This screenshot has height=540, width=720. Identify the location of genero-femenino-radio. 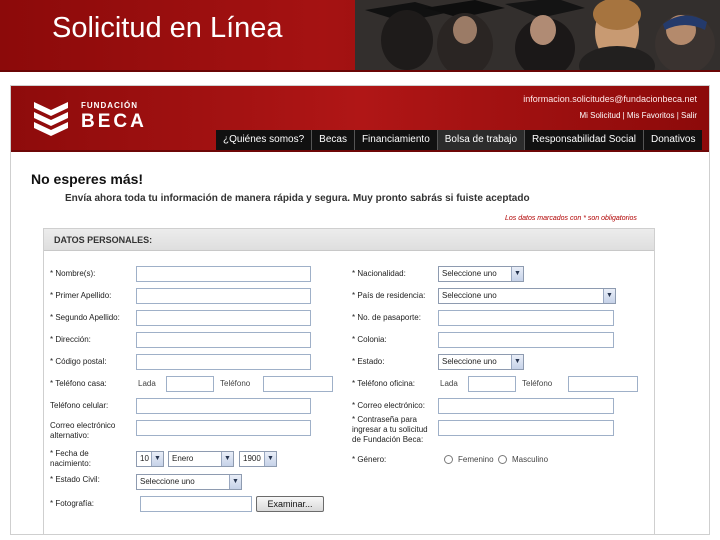
(448, 459).